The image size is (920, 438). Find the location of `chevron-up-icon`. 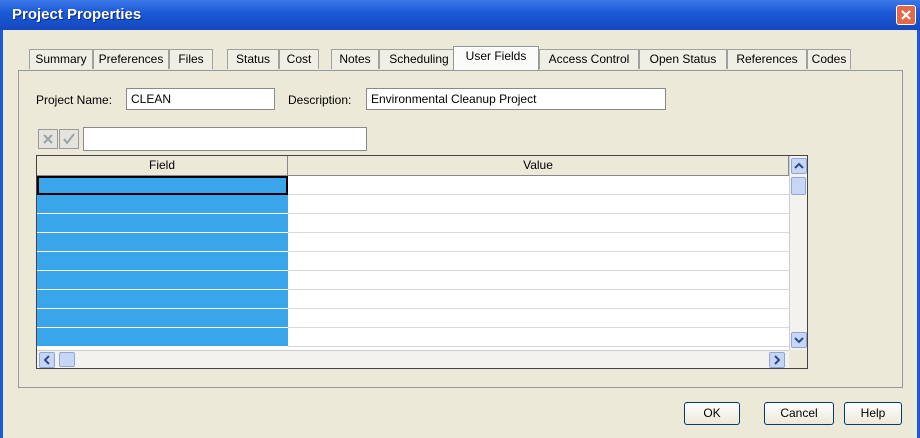

chevron-up-icon is located at coordinates (799, 165).